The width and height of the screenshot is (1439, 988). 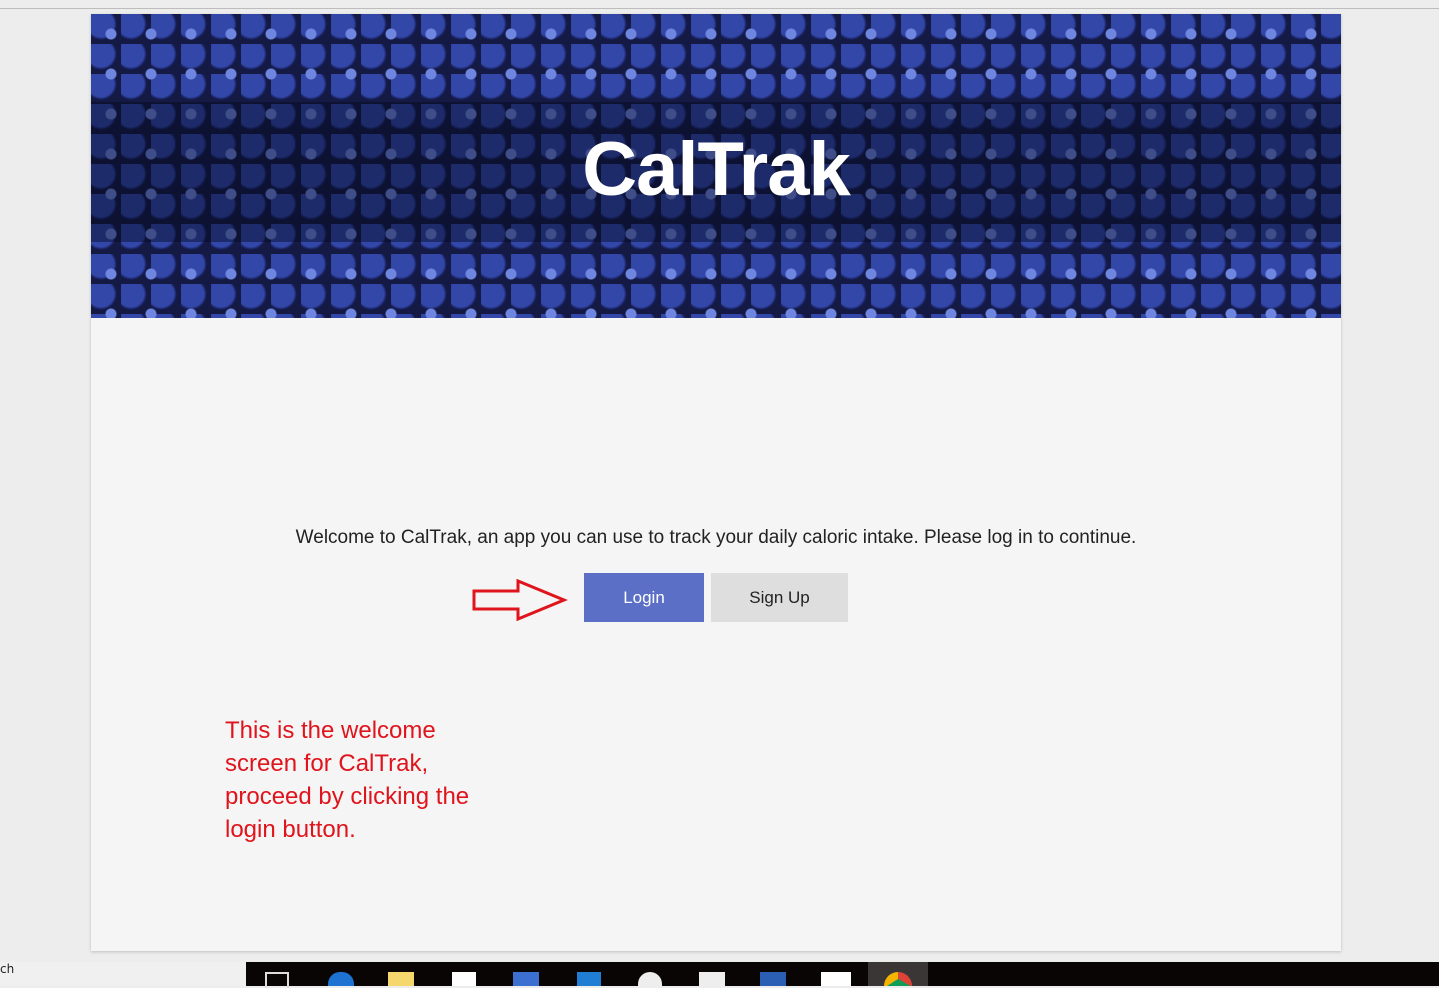 What do you see at coordinates (401, 979) in the screenshot?
I see `file-explorer-icon` at bounding box center [401, 979].